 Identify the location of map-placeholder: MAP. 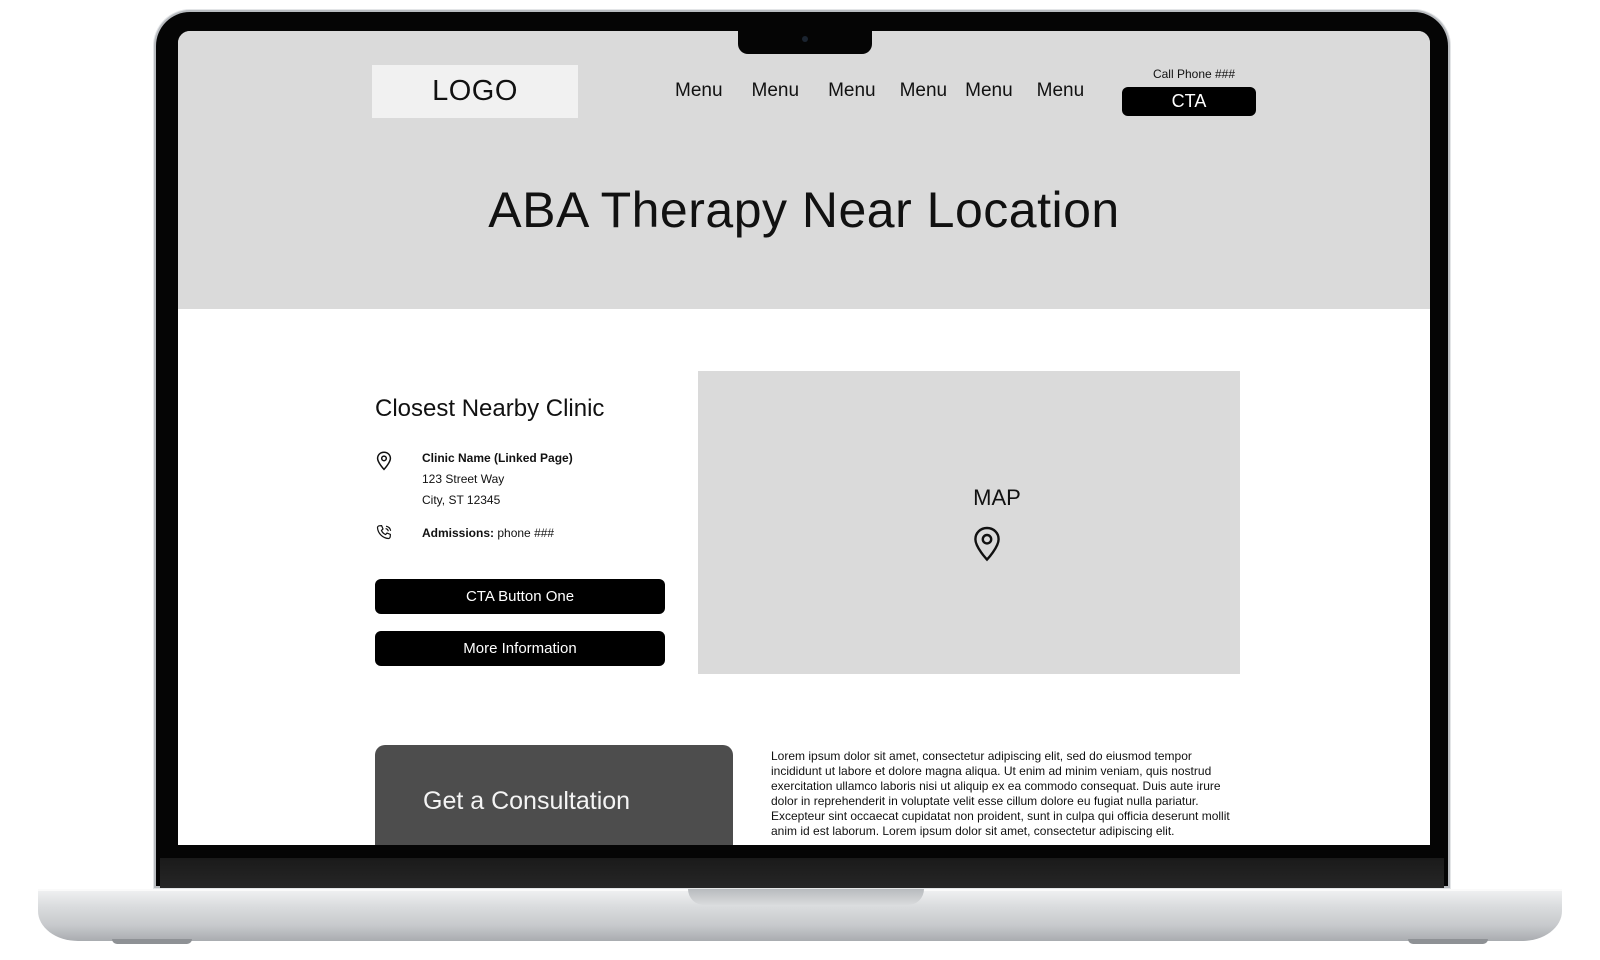
(969, 522).